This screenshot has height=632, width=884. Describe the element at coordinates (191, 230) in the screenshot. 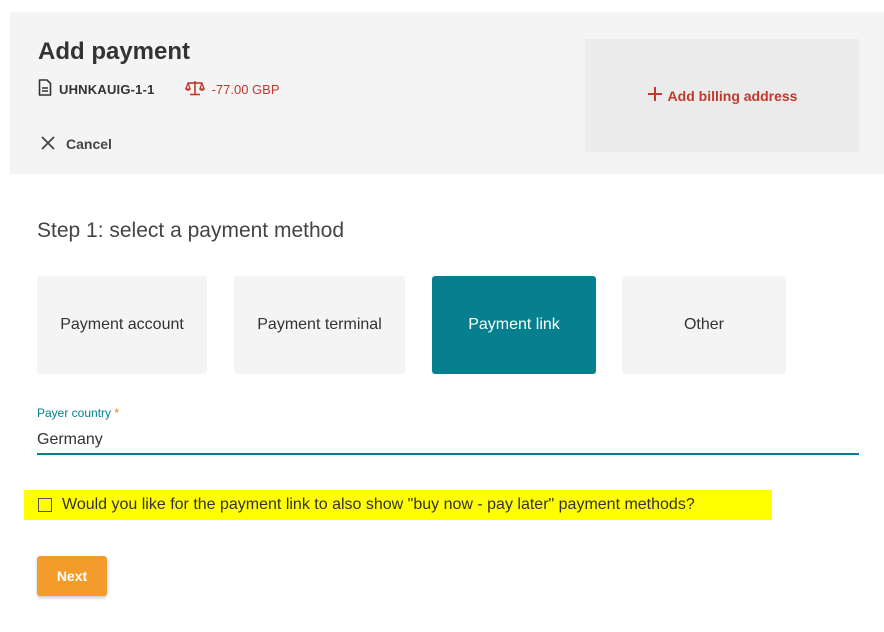

I see `step-title: Step 1: select a payment method` at that location.